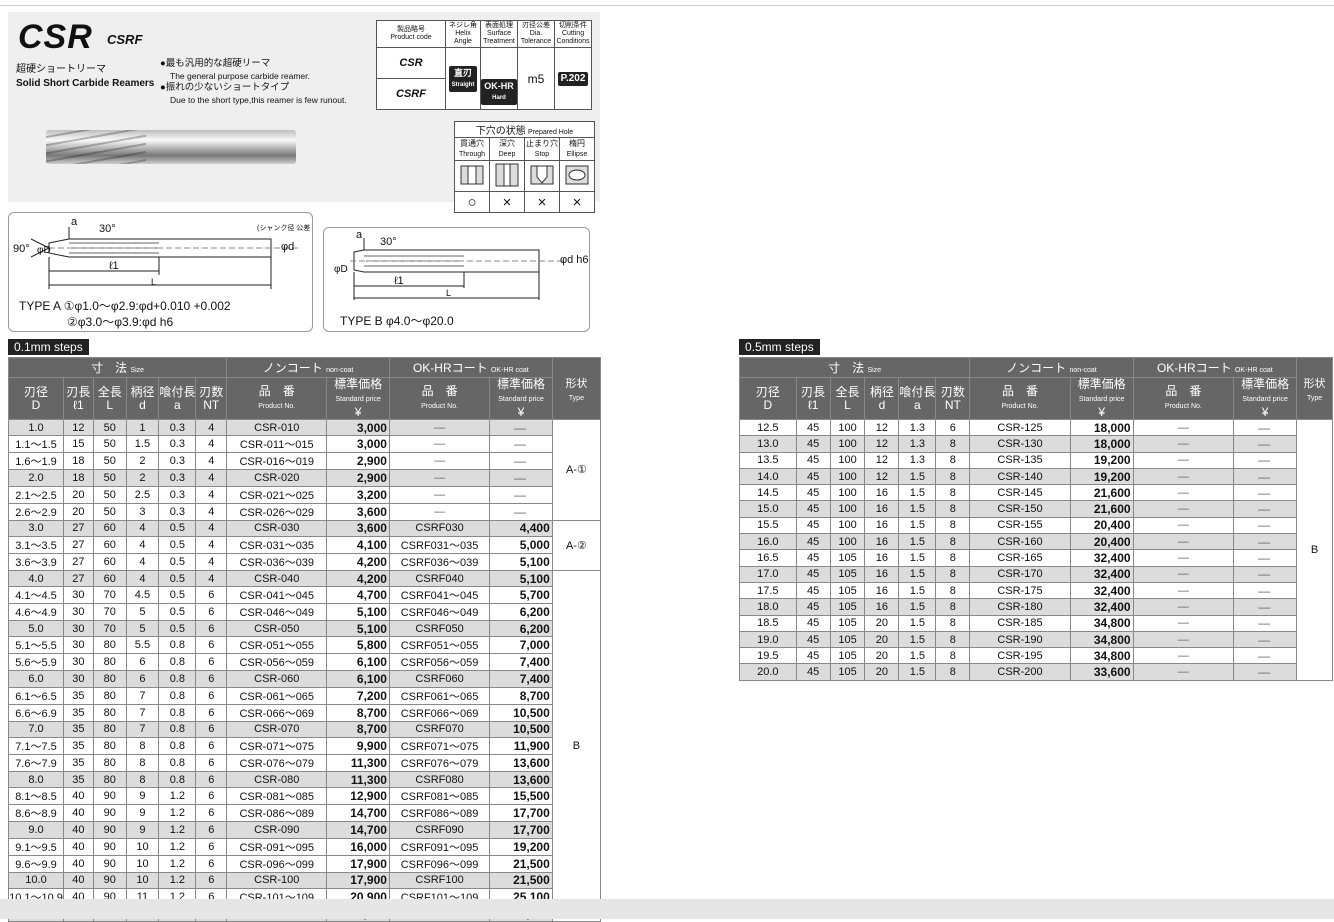  What do you see at coordinates (142, 561) in the screenshot?
I see `cell-d: 4` at bounding box center [142, 561].